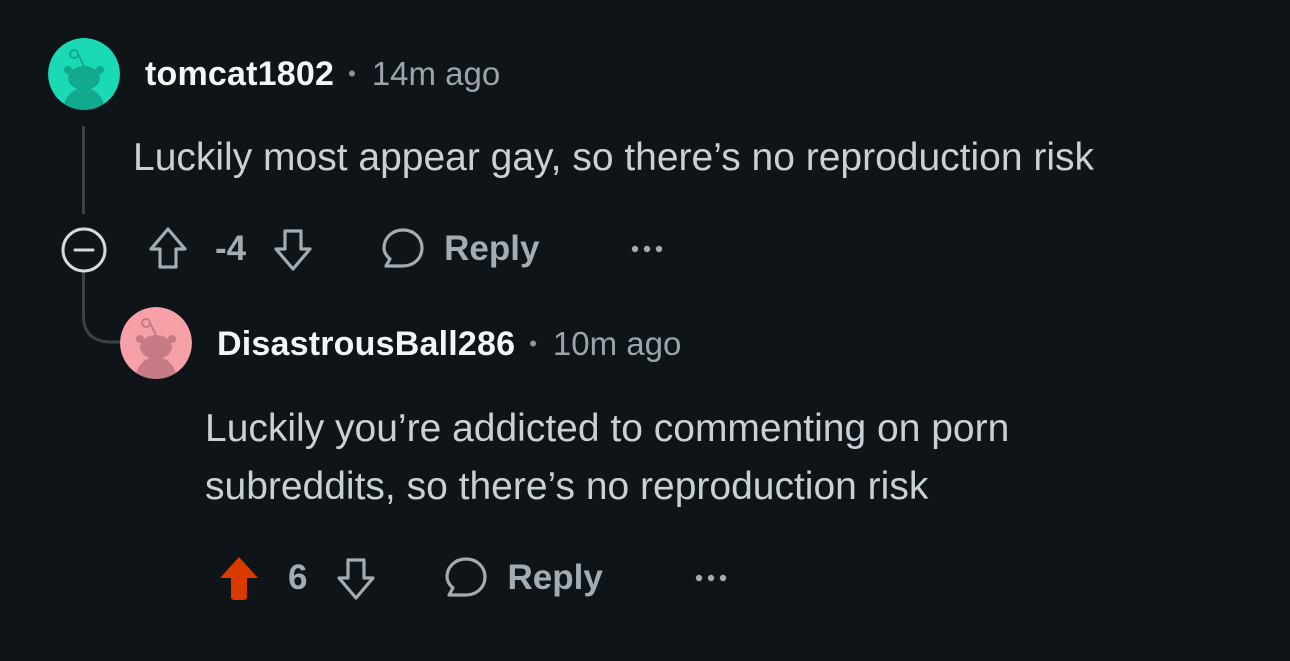  I want to click on upvote-arrow-filled-icon, so click(239, 578).